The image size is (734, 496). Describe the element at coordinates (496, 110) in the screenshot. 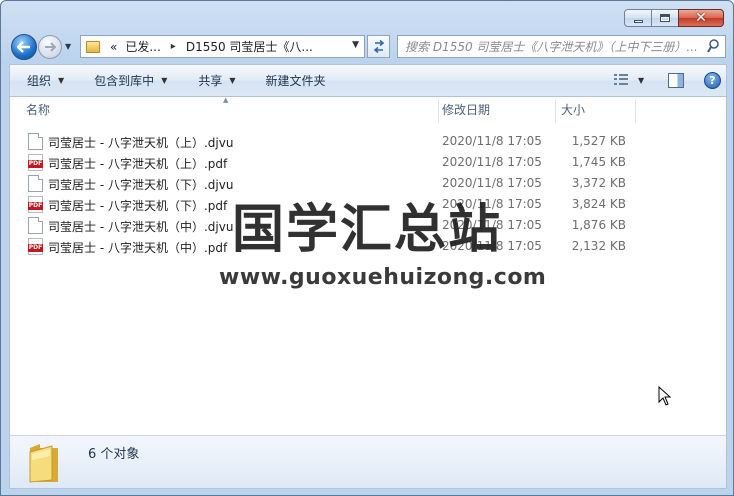

I see `column-header-modified: 修改日期` at that location.